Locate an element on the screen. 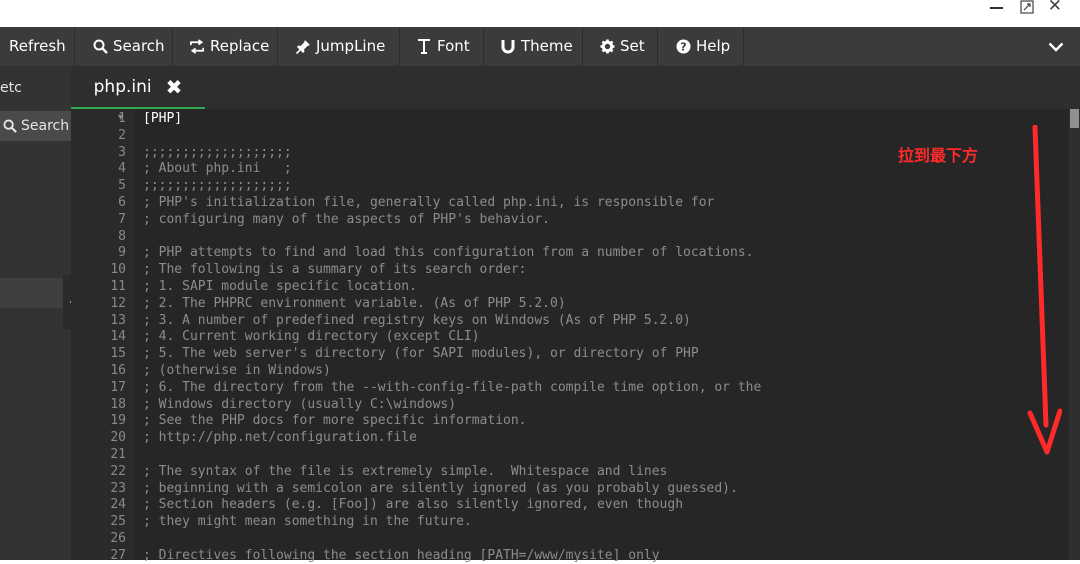 This screenshot has width=1080, height=564. line-number: 22 is located at coordinates (118, 471).